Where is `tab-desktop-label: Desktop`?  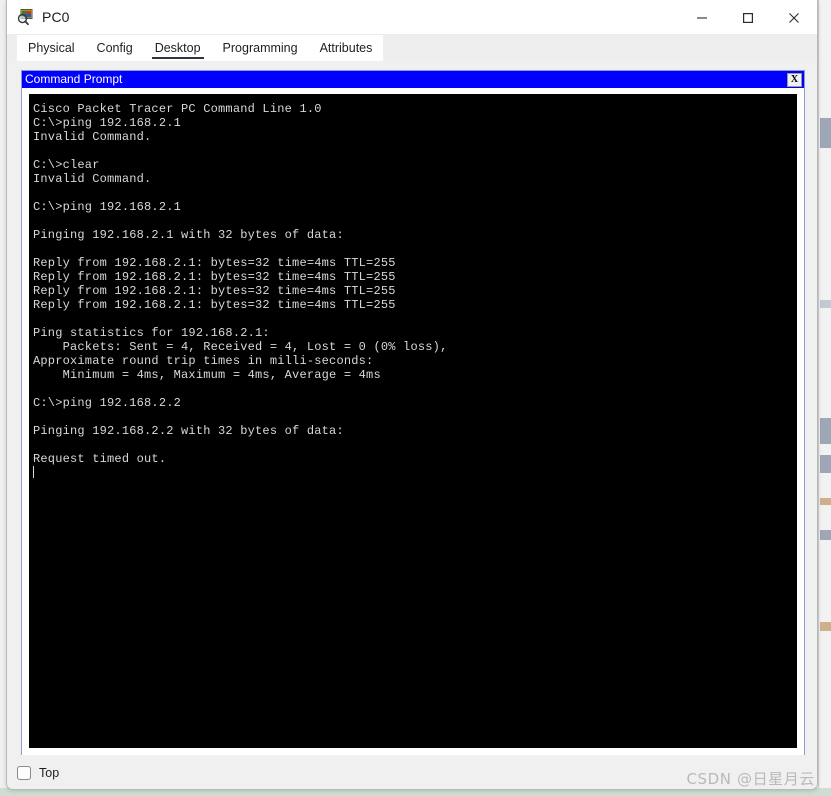 tab-desktop-label: Desktop is located at coordinates (177, 48).